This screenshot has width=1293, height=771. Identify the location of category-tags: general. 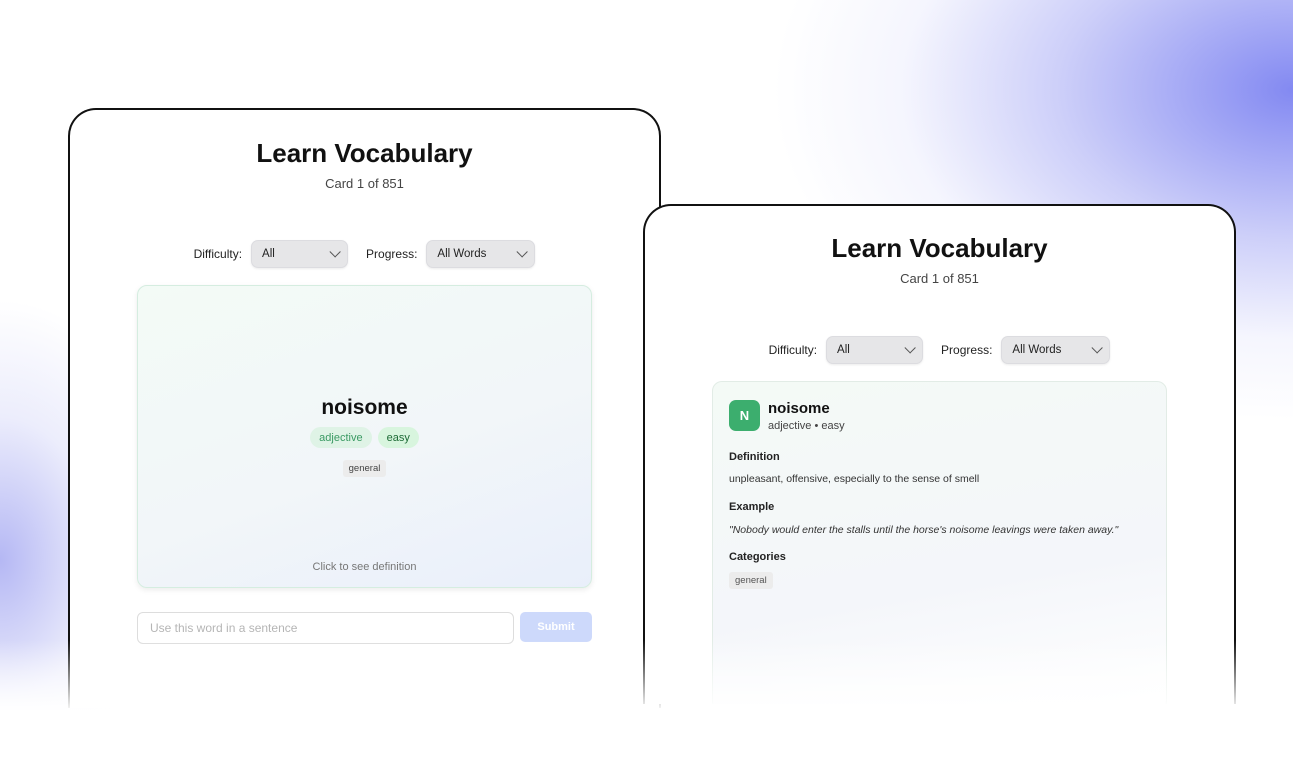
(364, 468).